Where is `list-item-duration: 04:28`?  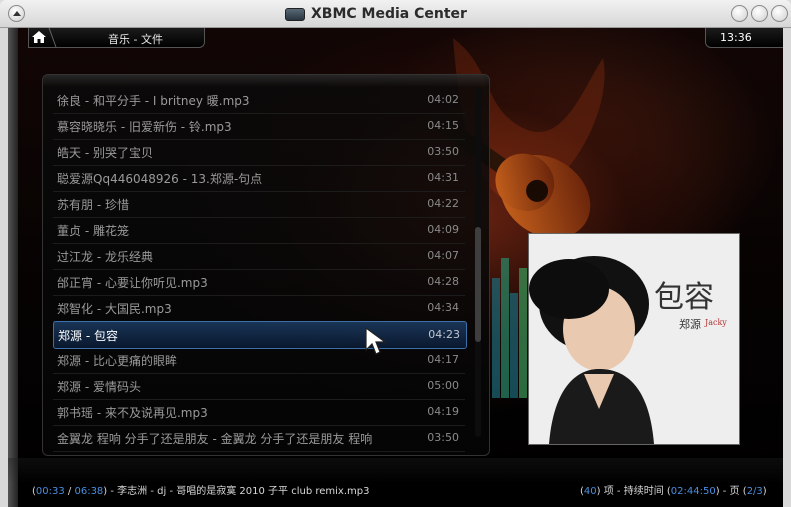 list-item-duration: 04:28 is located at coordinates (443, 281).